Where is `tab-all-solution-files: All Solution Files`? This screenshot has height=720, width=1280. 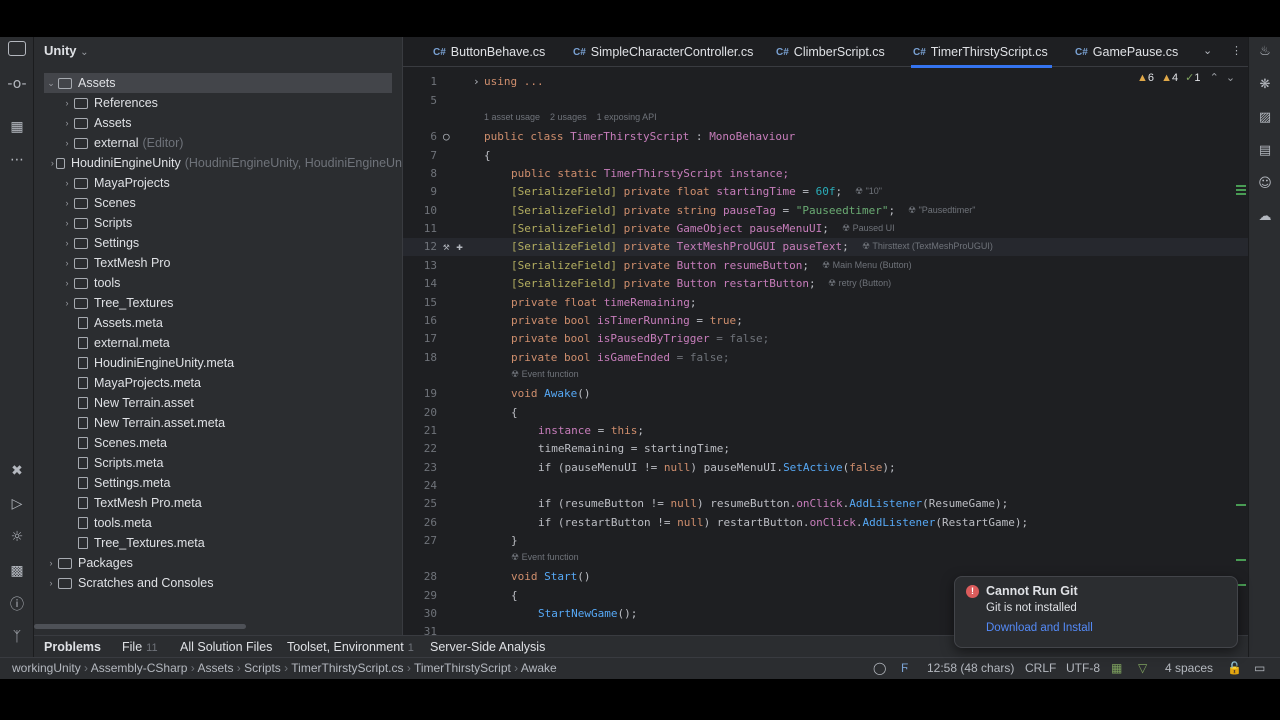
tab-all-solution-files: All Solution Files is located at coordinates (226, 647).